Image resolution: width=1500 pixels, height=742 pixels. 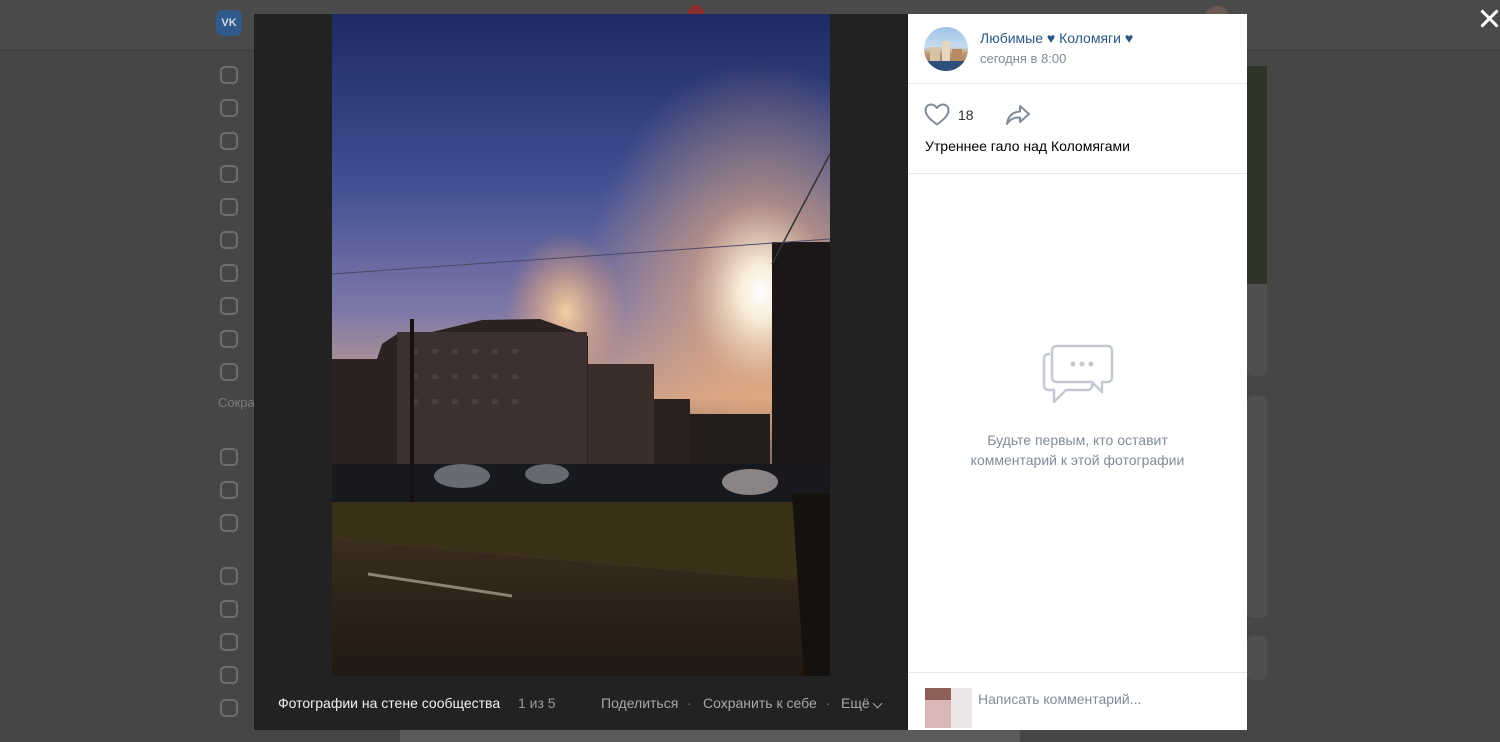 What do you see at coordinates (229, 576) in the screenshot?
I see `market-nav-icon` at bounding box center [229, 576].